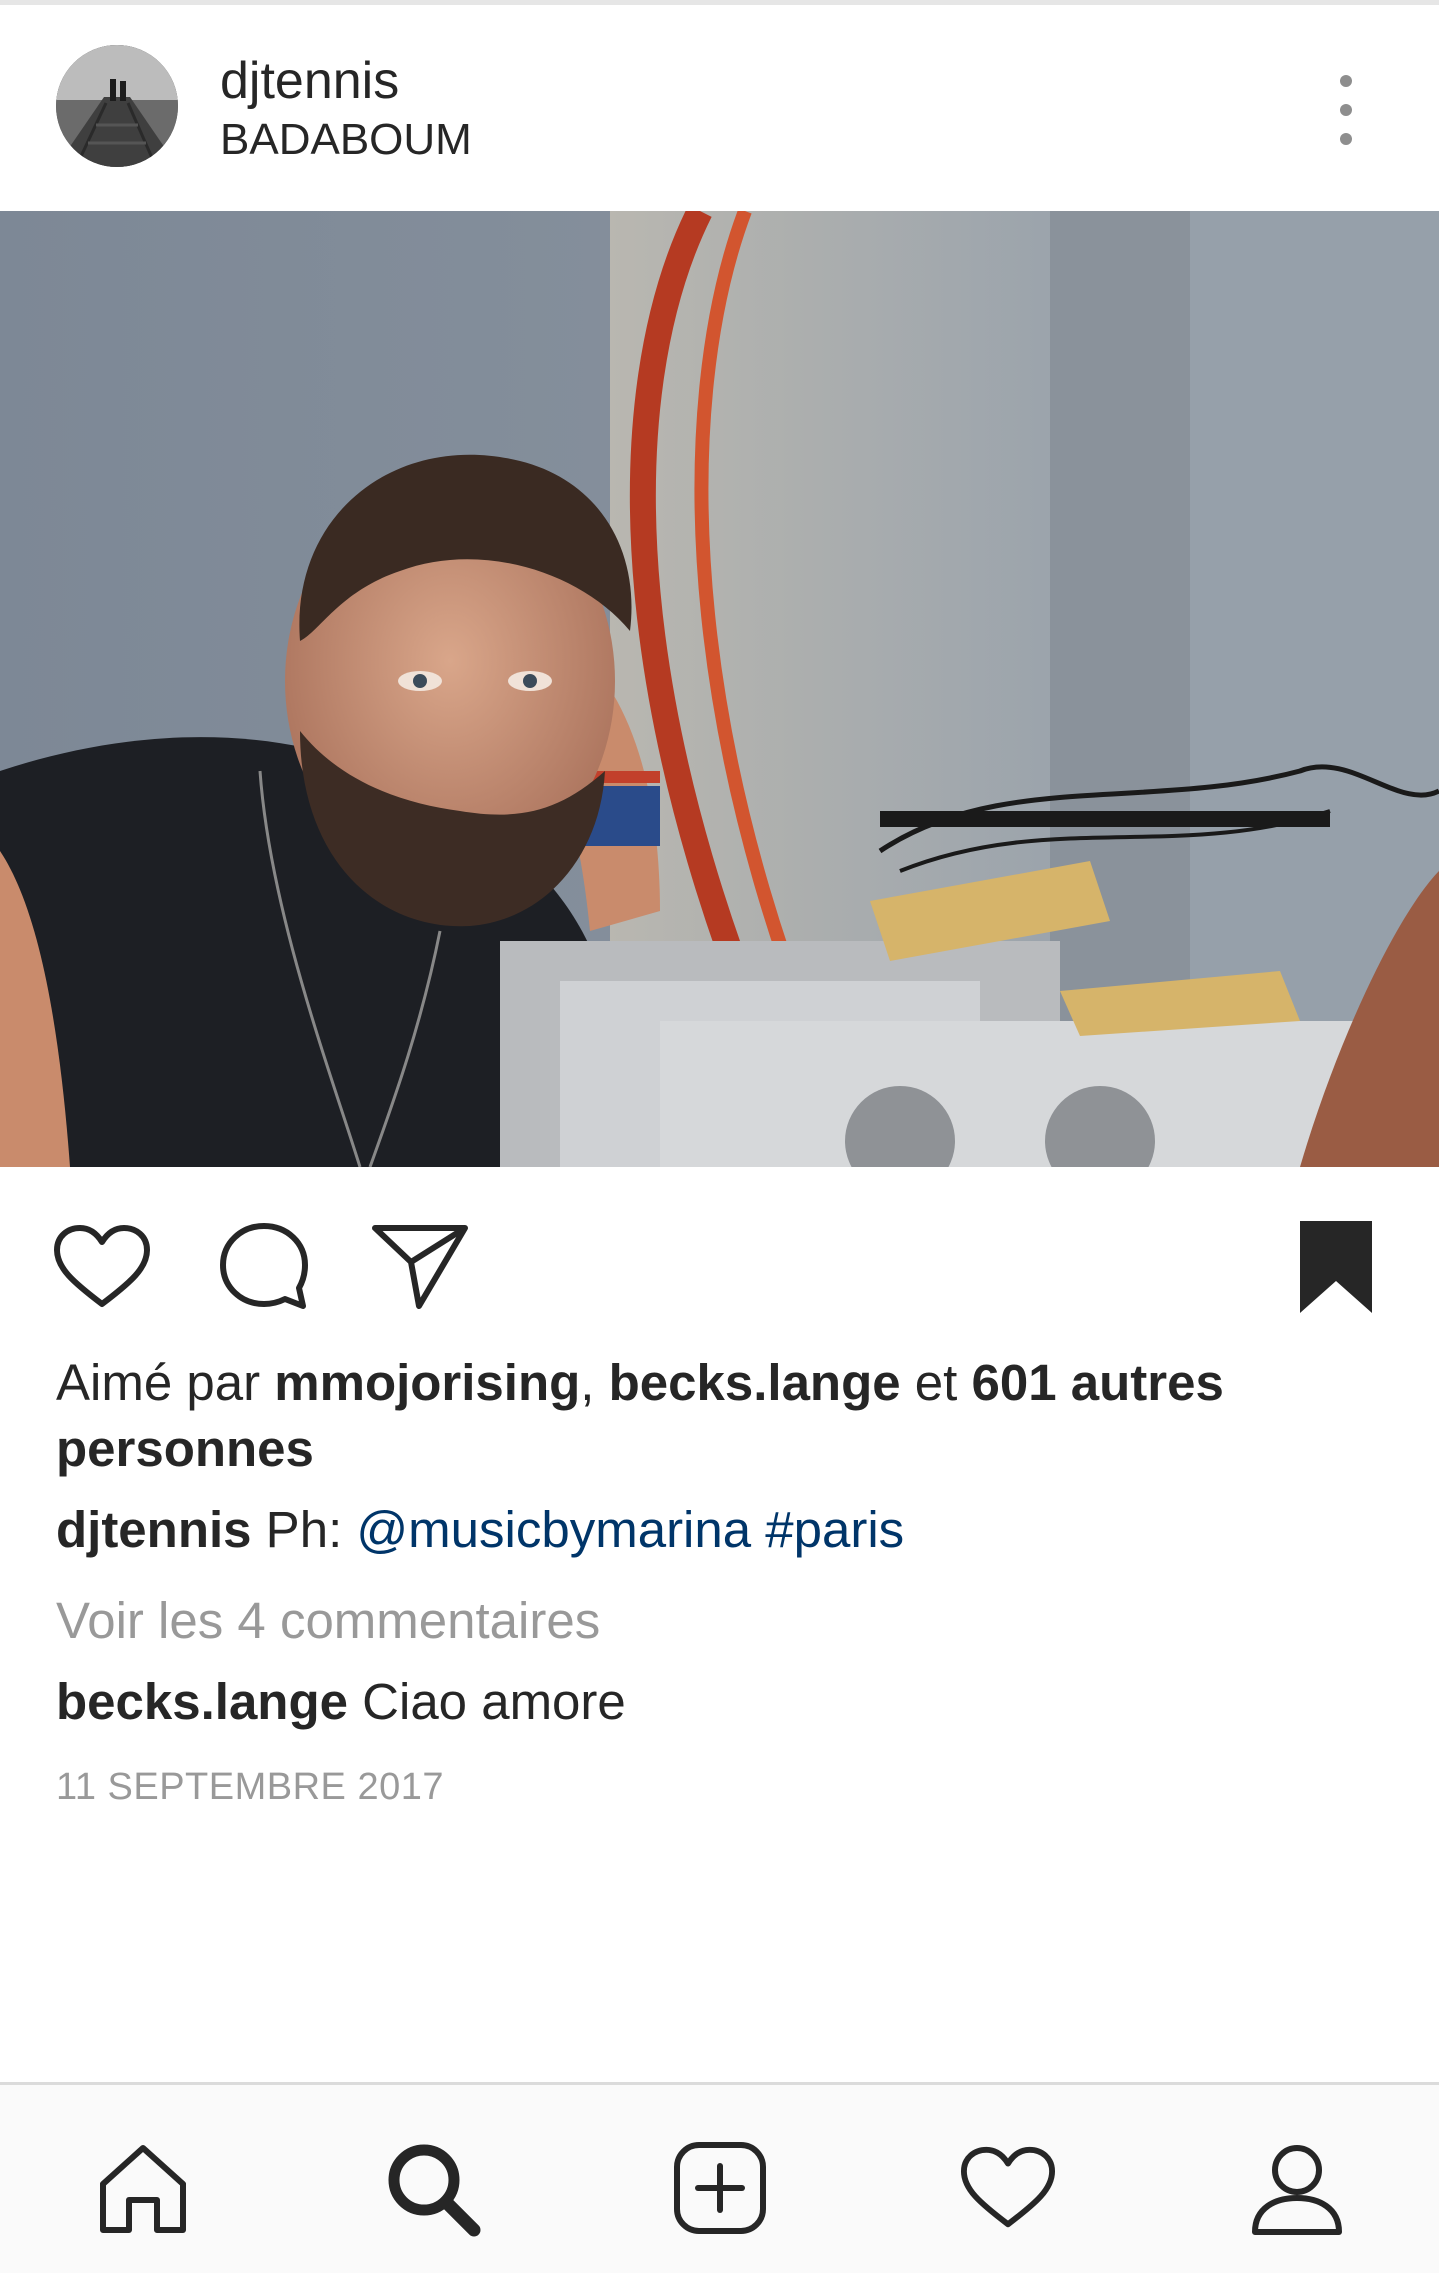  I want to click on caption-hashtag: #paris, so click(834, 1529).